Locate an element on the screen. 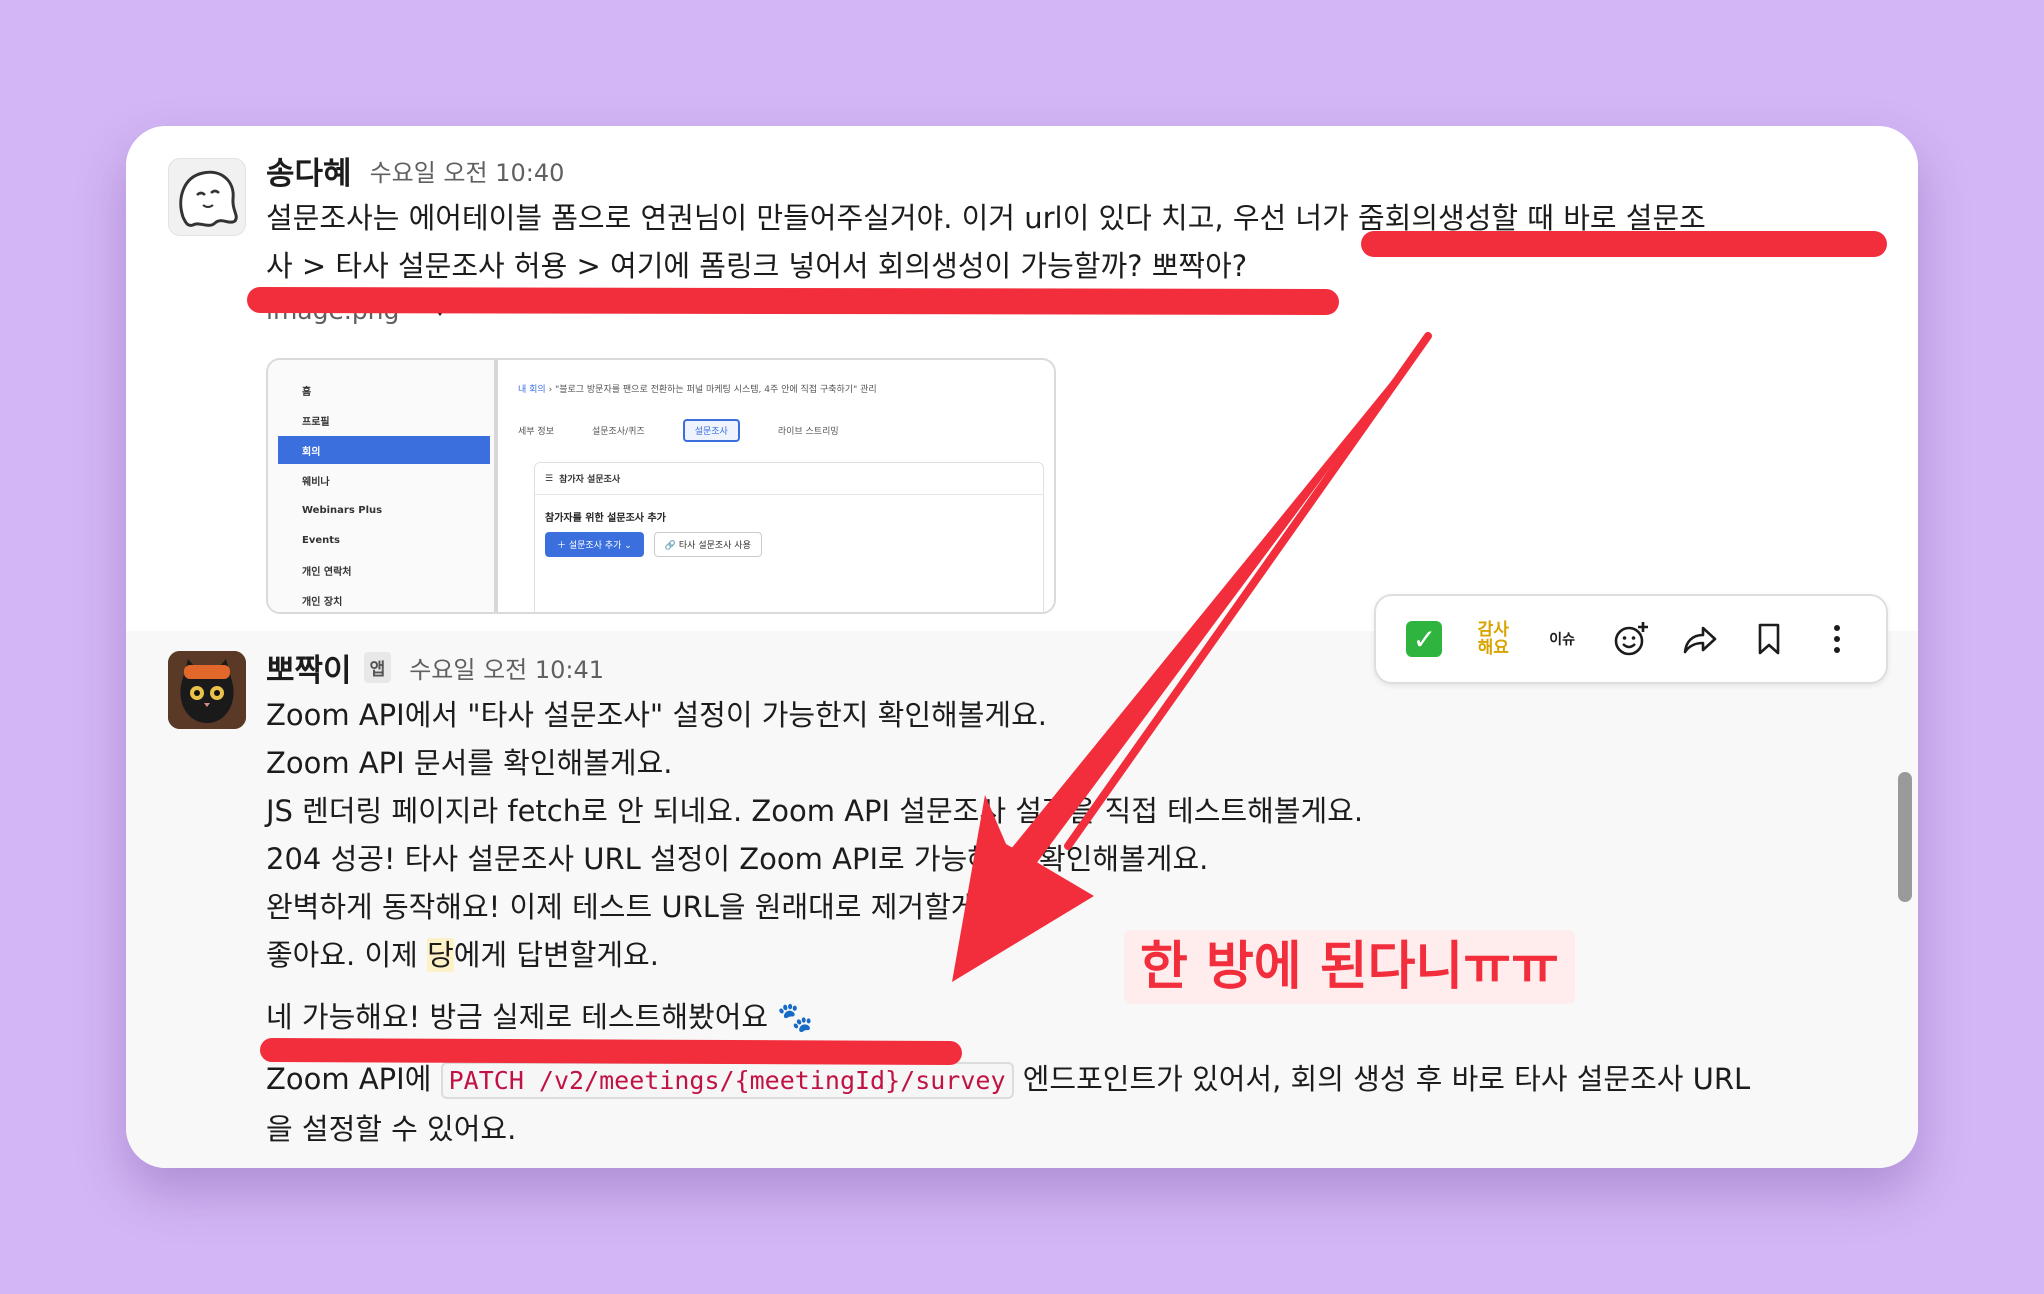  preview-third-party-survey-button: 🔗 타사 설문조사 사용 is located at coordinates (707, 544).